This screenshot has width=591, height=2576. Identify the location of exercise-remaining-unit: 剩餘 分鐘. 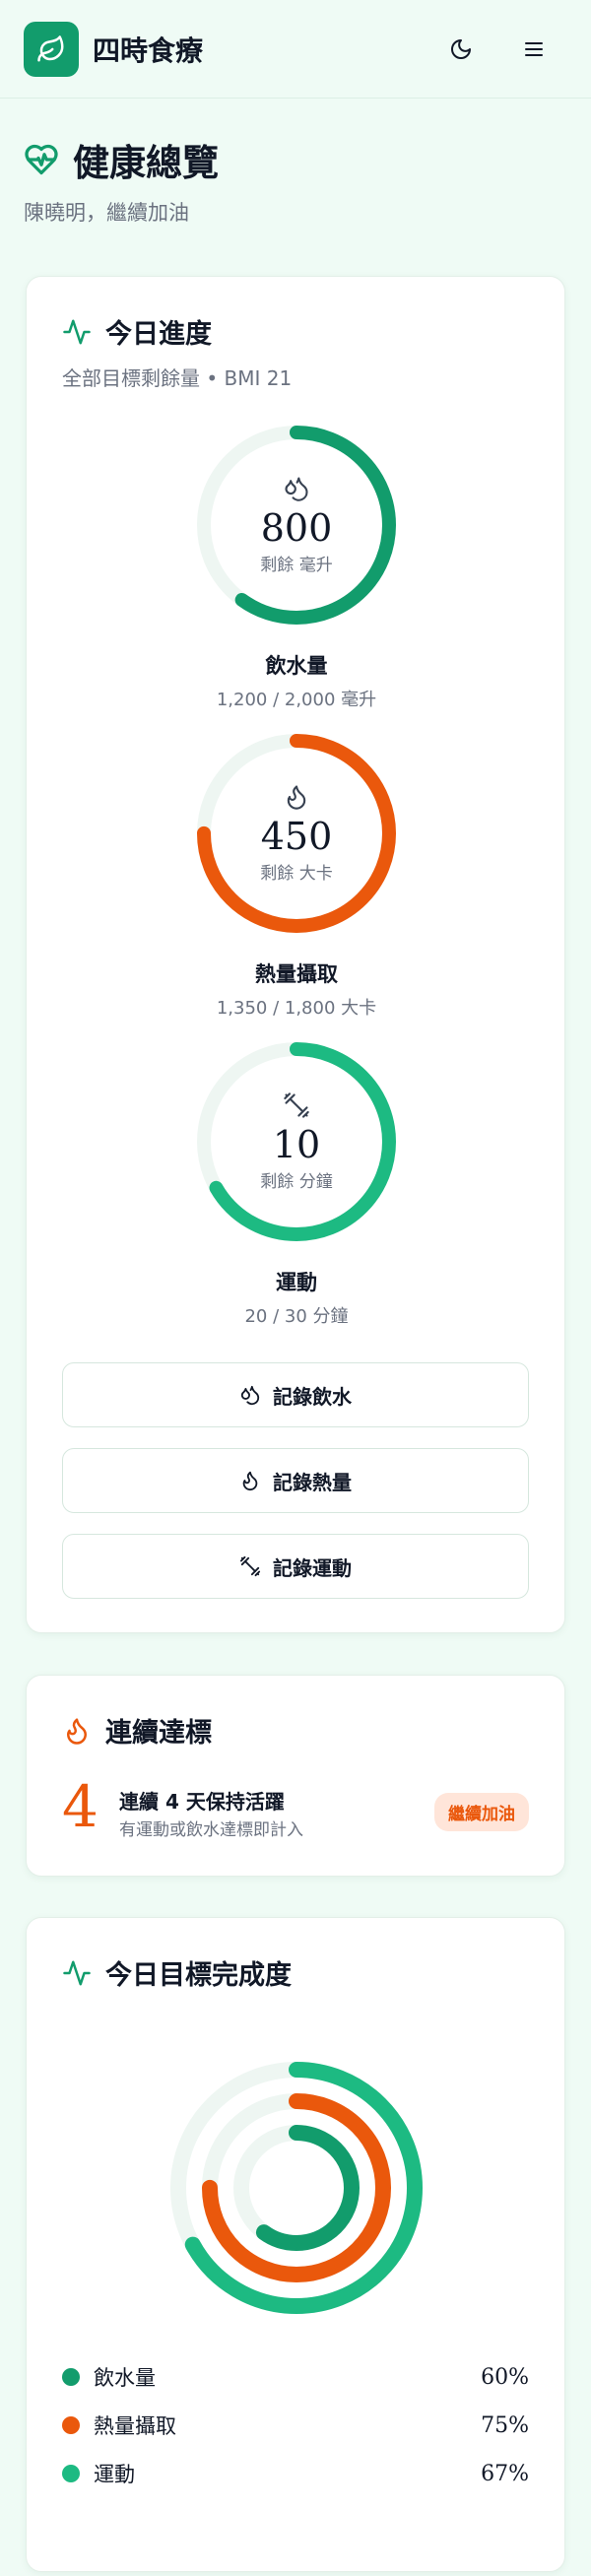
(296, 1183).